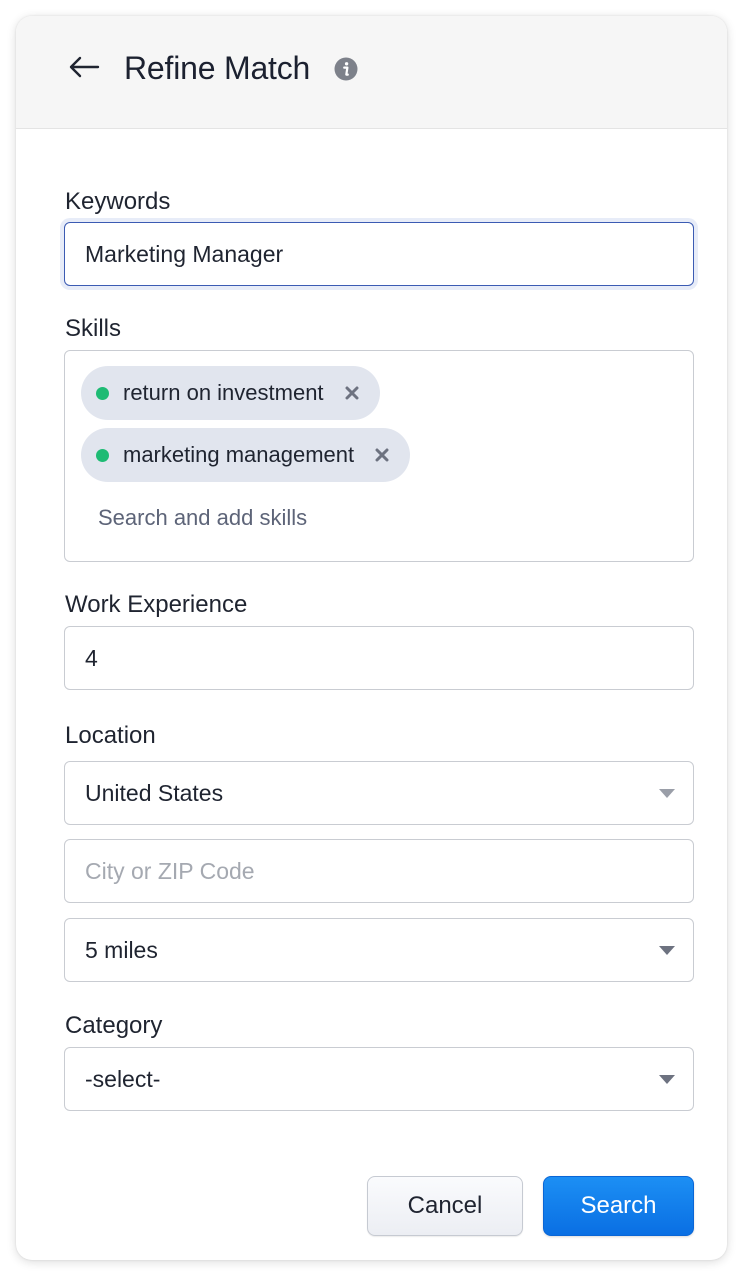 This screenshot has height=1284, width=752. What do you see at coordinates (156, 604) in the screenshot?
I see `work-experience-label: Work Experience` at bounding box center [156, 604].